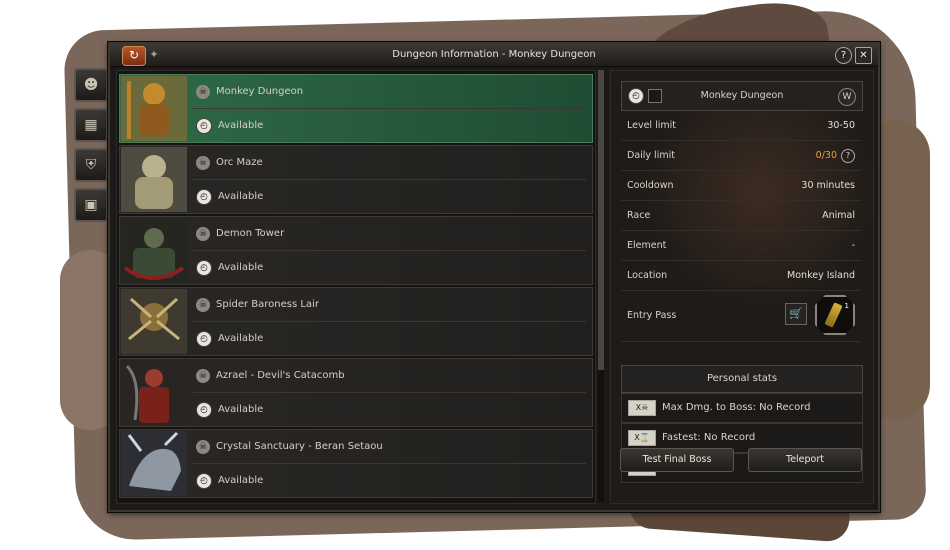 The height and width of the screenshot is (550, 950). I want to click on help-button: ?, so click(843, 55).